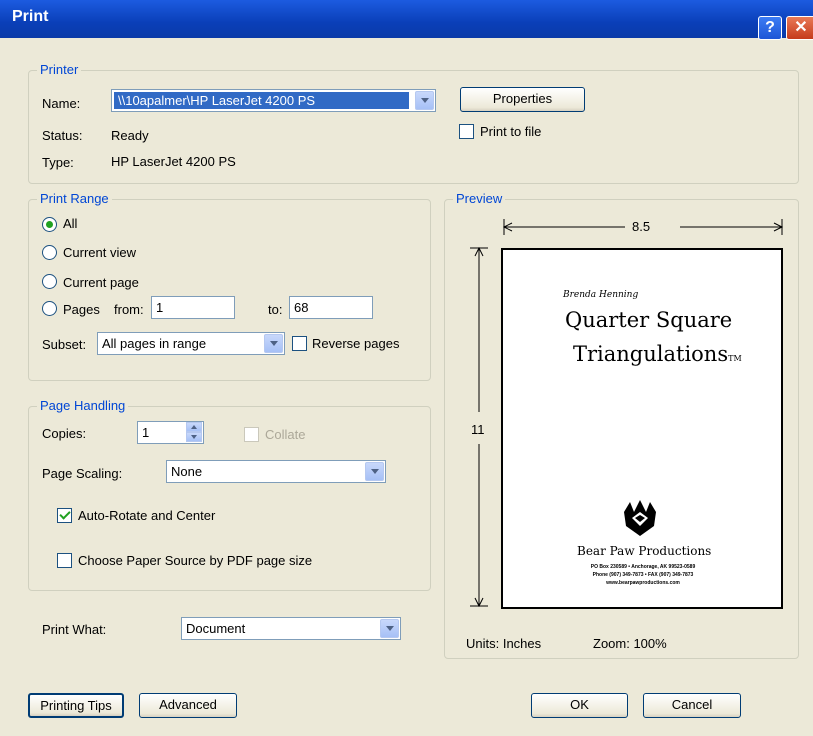 The image size is (813, 736). I want to click on copies-input: 1, so click(170, 432).